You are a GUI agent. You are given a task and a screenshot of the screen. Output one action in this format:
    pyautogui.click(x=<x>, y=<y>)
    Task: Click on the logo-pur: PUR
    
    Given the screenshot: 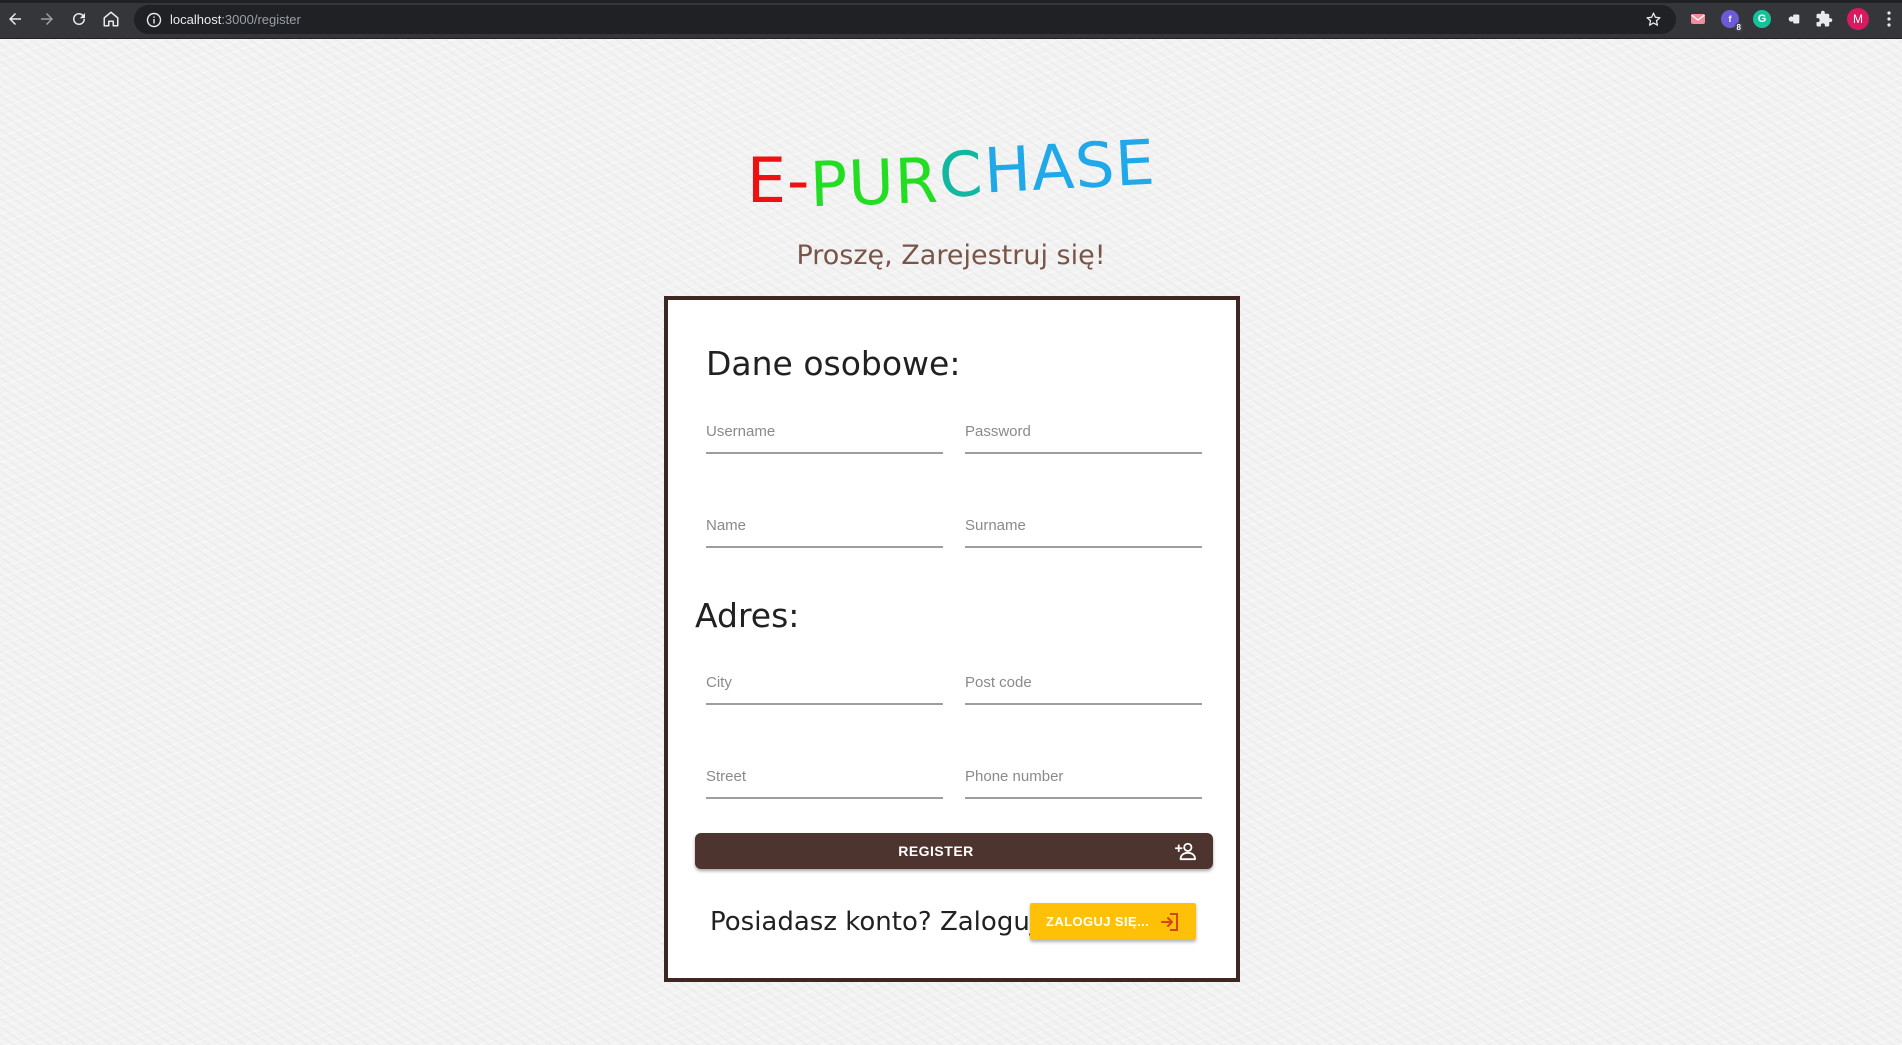 What is the action you would take?
    pyautogui.click(x=875, y=182)
    